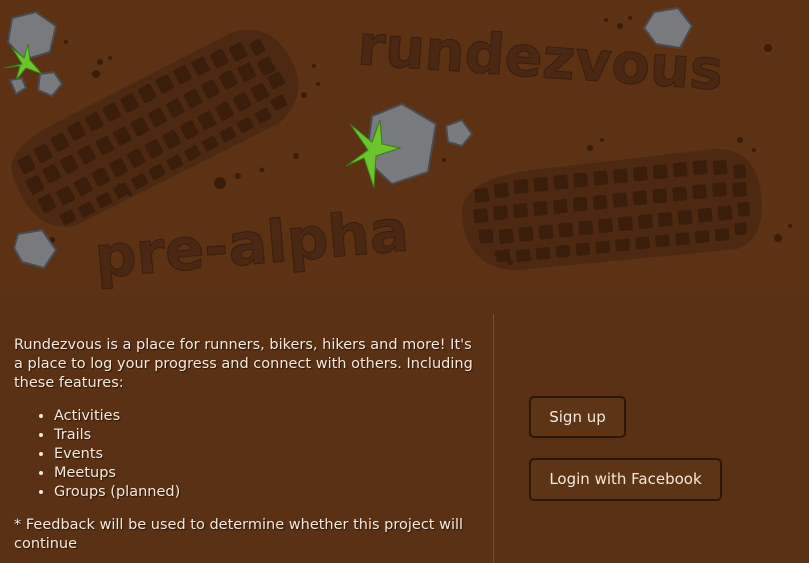  What do you see at coordinates (493, 438) in the screenshot?
I see `column-divider` at bounding box center [493, 438].